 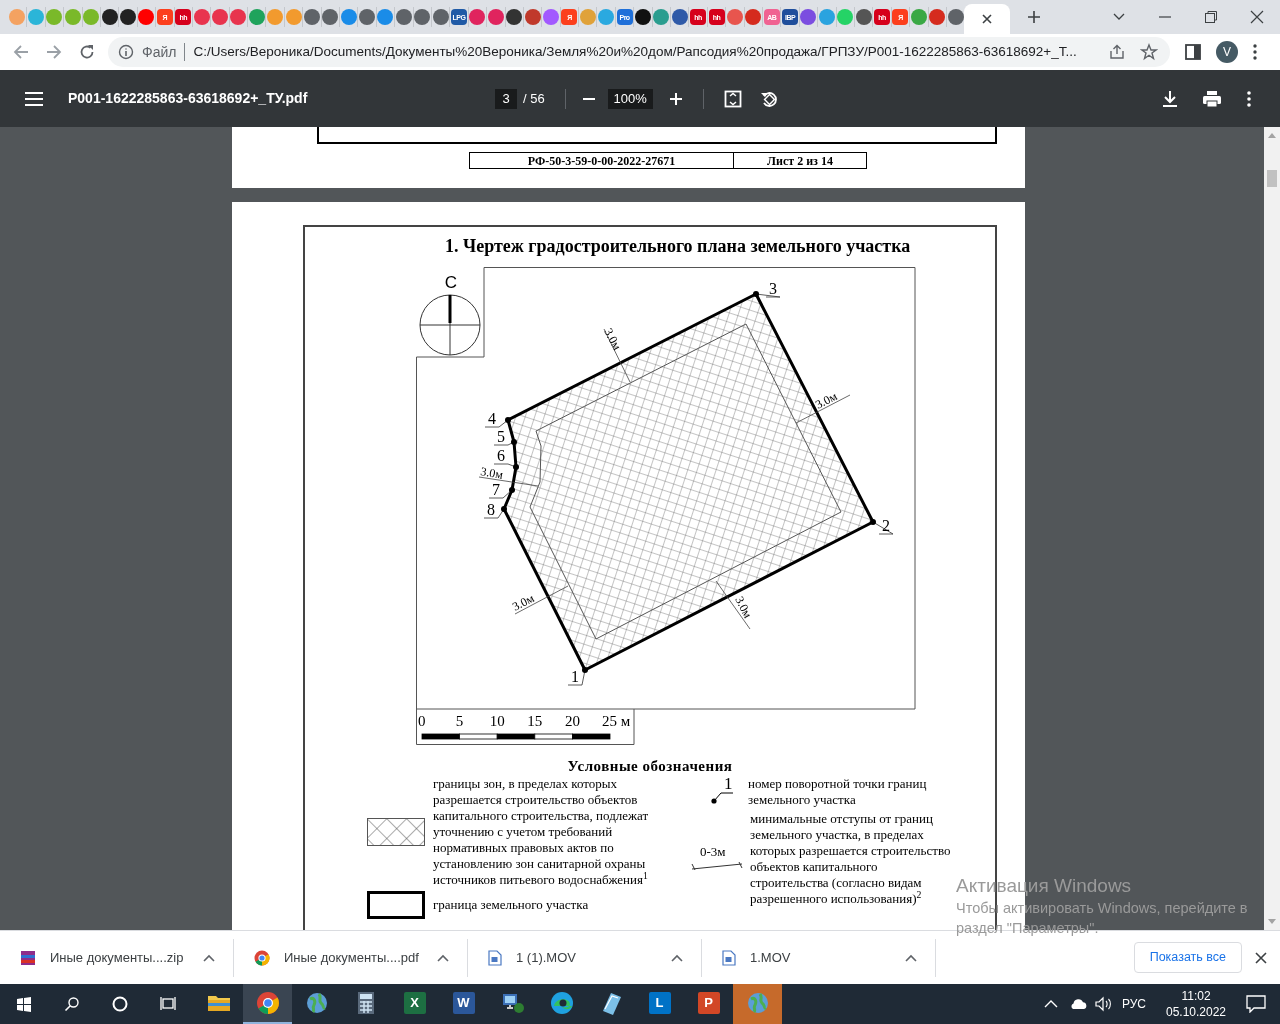 I want to click on print-icon, so click(x=1212, y=98).